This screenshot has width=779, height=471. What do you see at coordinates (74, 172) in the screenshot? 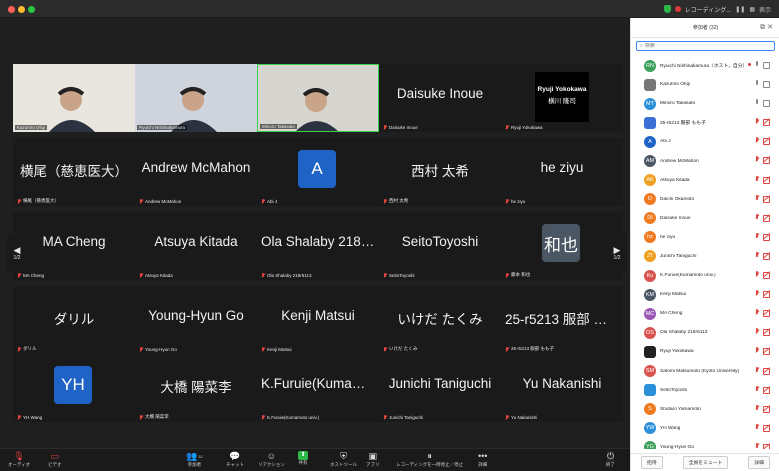
I see `participant-tile: 横尾（慈恵医大） 横尾（慈恵医大）` at bounding box center [74, 172].